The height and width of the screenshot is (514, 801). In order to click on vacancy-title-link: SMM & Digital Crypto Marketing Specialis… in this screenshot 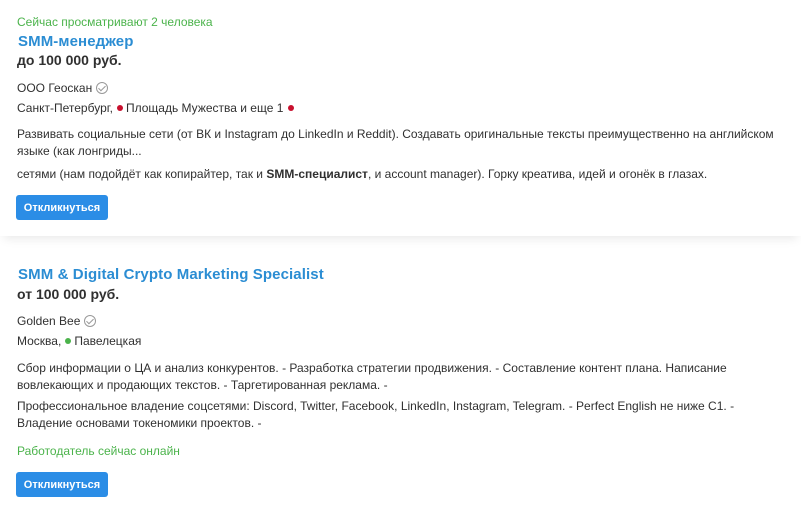, I will do `click(171, 274)`.